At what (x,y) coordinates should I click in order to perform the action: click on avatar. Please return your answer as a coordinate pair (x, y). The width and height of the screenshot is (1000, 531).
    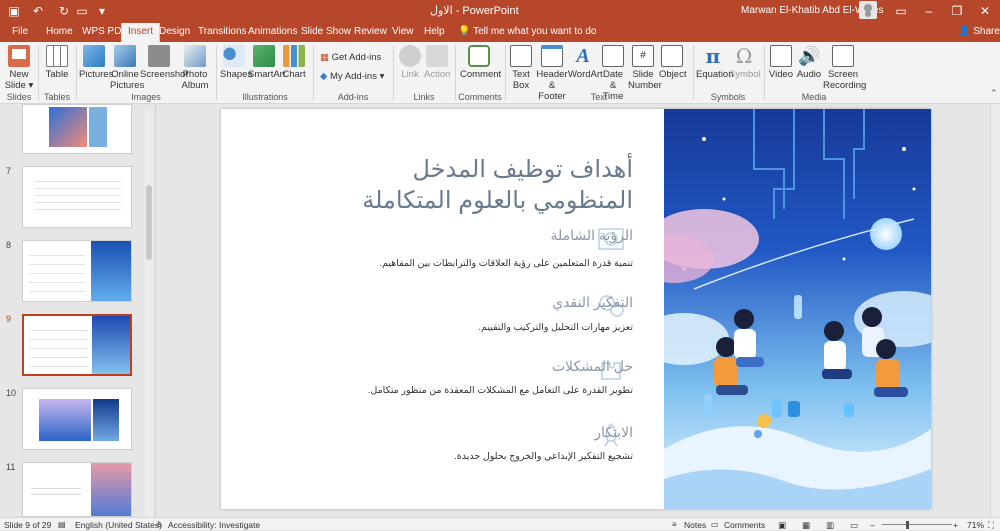
    Looking at the image, I should click on (868, 10).